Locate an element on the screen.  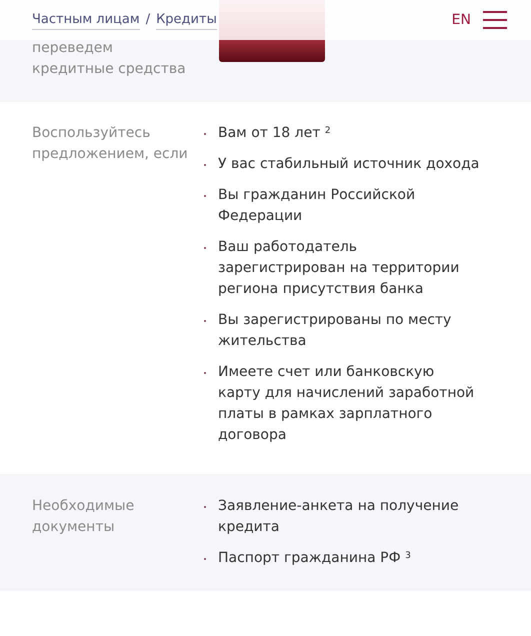
list-item-text: Вы гражданин Российской Федерации is located at coordinates (317, 206).